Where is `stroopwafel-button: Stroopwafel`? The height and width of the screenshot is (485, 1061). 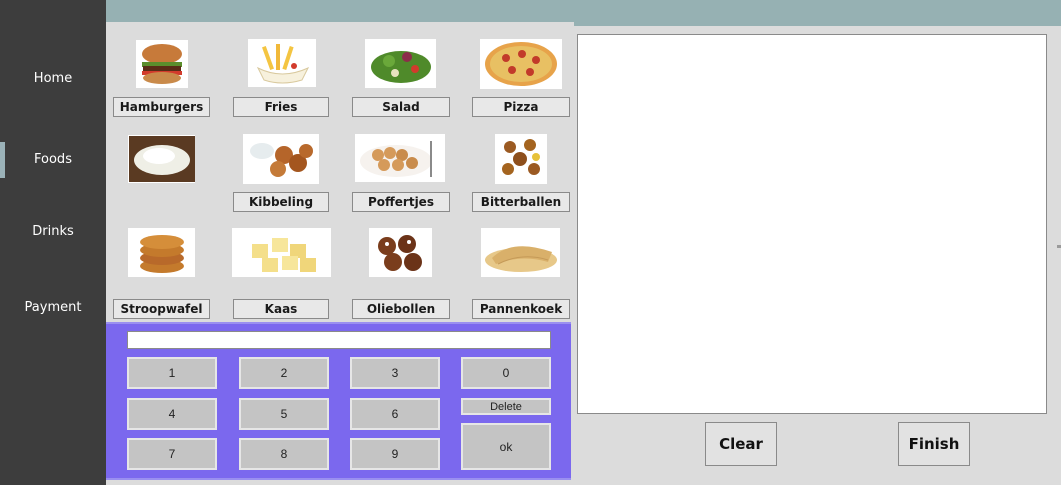 stroopwafel-button: Stroopwafel is located at coordinates (161, 309).